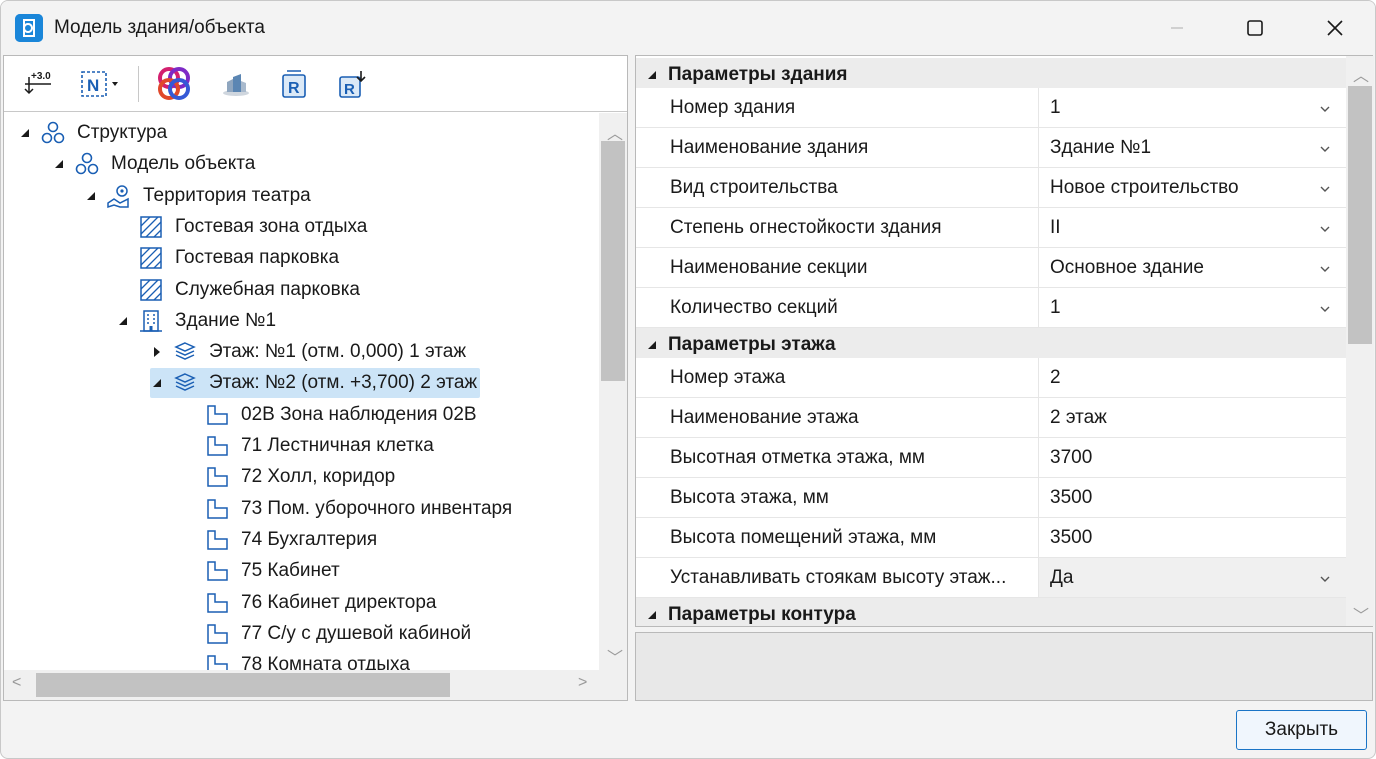 Image resolution: width=1376 pixels, height=759 pixels. I want to click on tree-node: Этаж: №1 (отм. 0,000) 1 этаж, so click(309, 352).